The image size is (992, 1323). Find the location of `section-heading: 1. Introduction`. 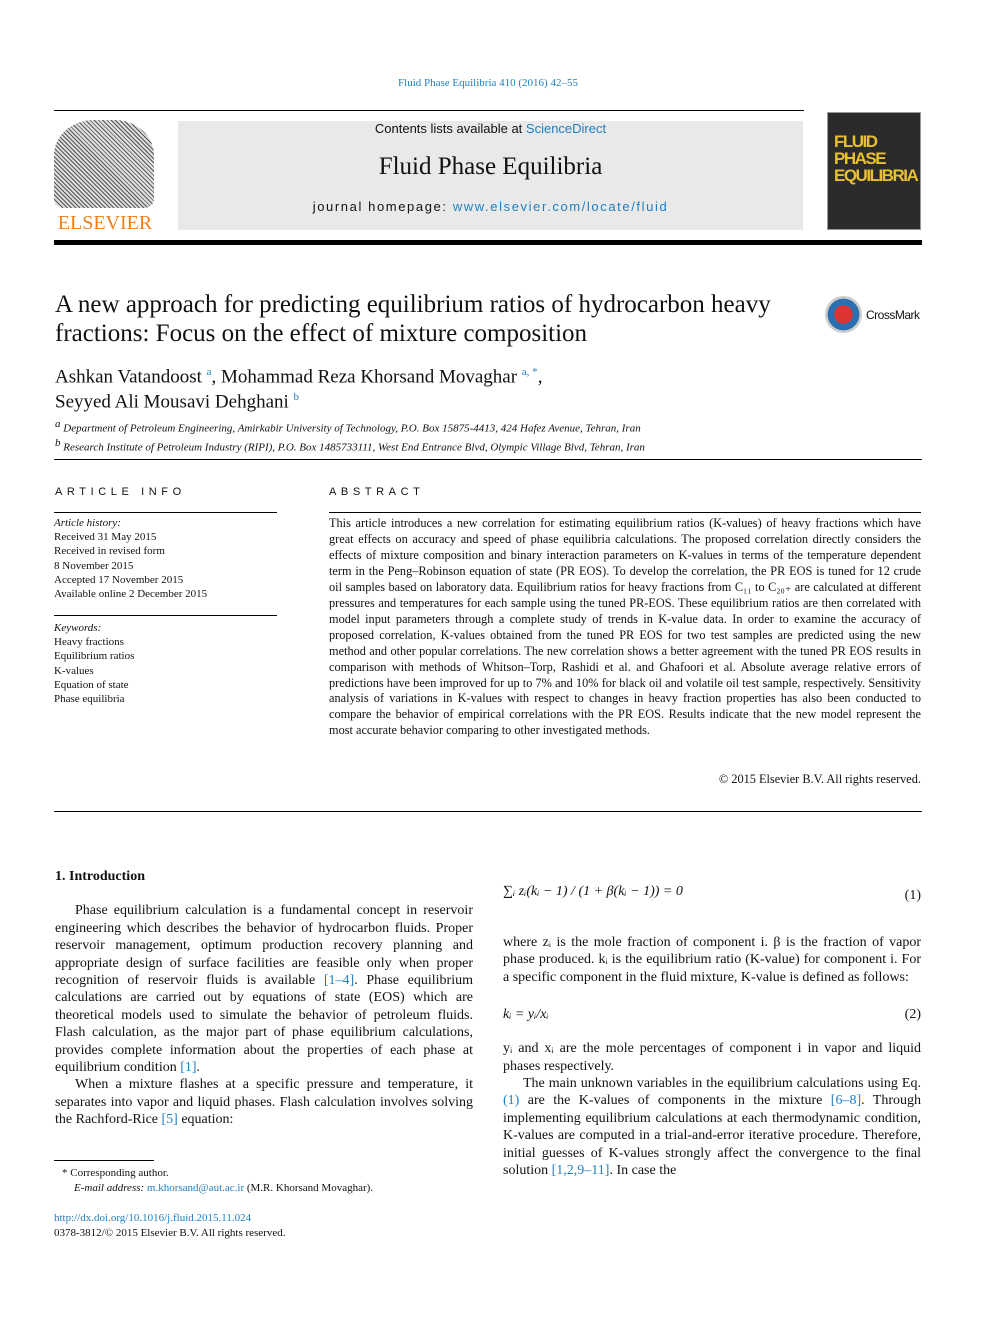

section-heading: 1. Introduction is located at coordinates (100, 876).